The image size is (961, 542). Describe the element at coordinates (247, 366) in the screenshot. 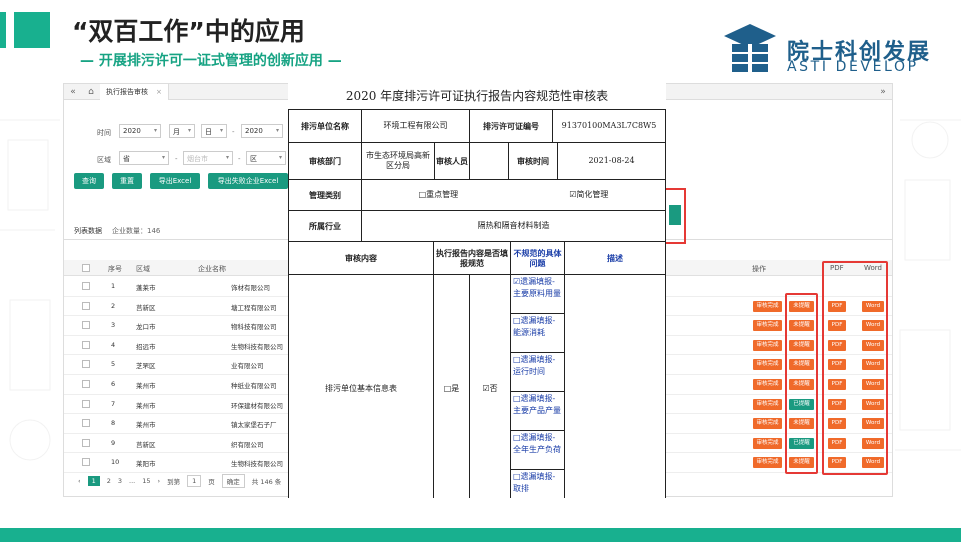

I see `row-company: 业有限公司` at that location.